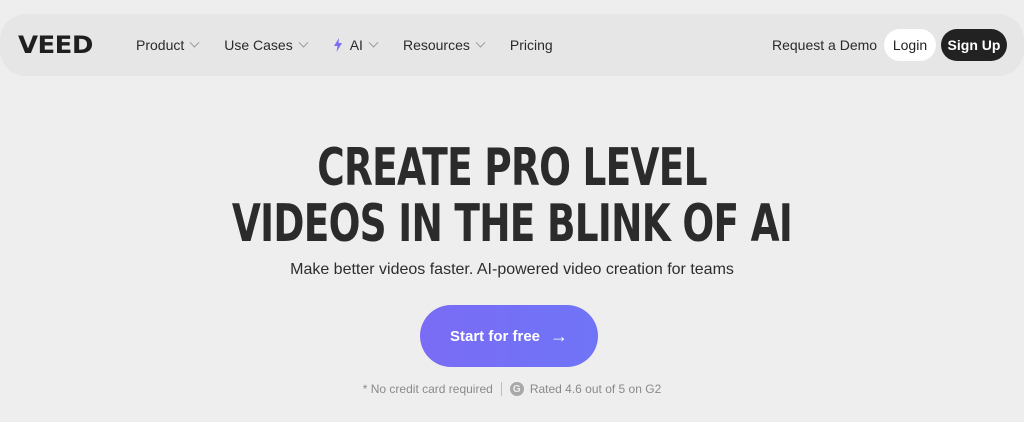 The image size is (1024, 422). What do you see at coordinates (337, 45) in the screenshot?
I see `lightning-icon` at bounding box center [337, 45].